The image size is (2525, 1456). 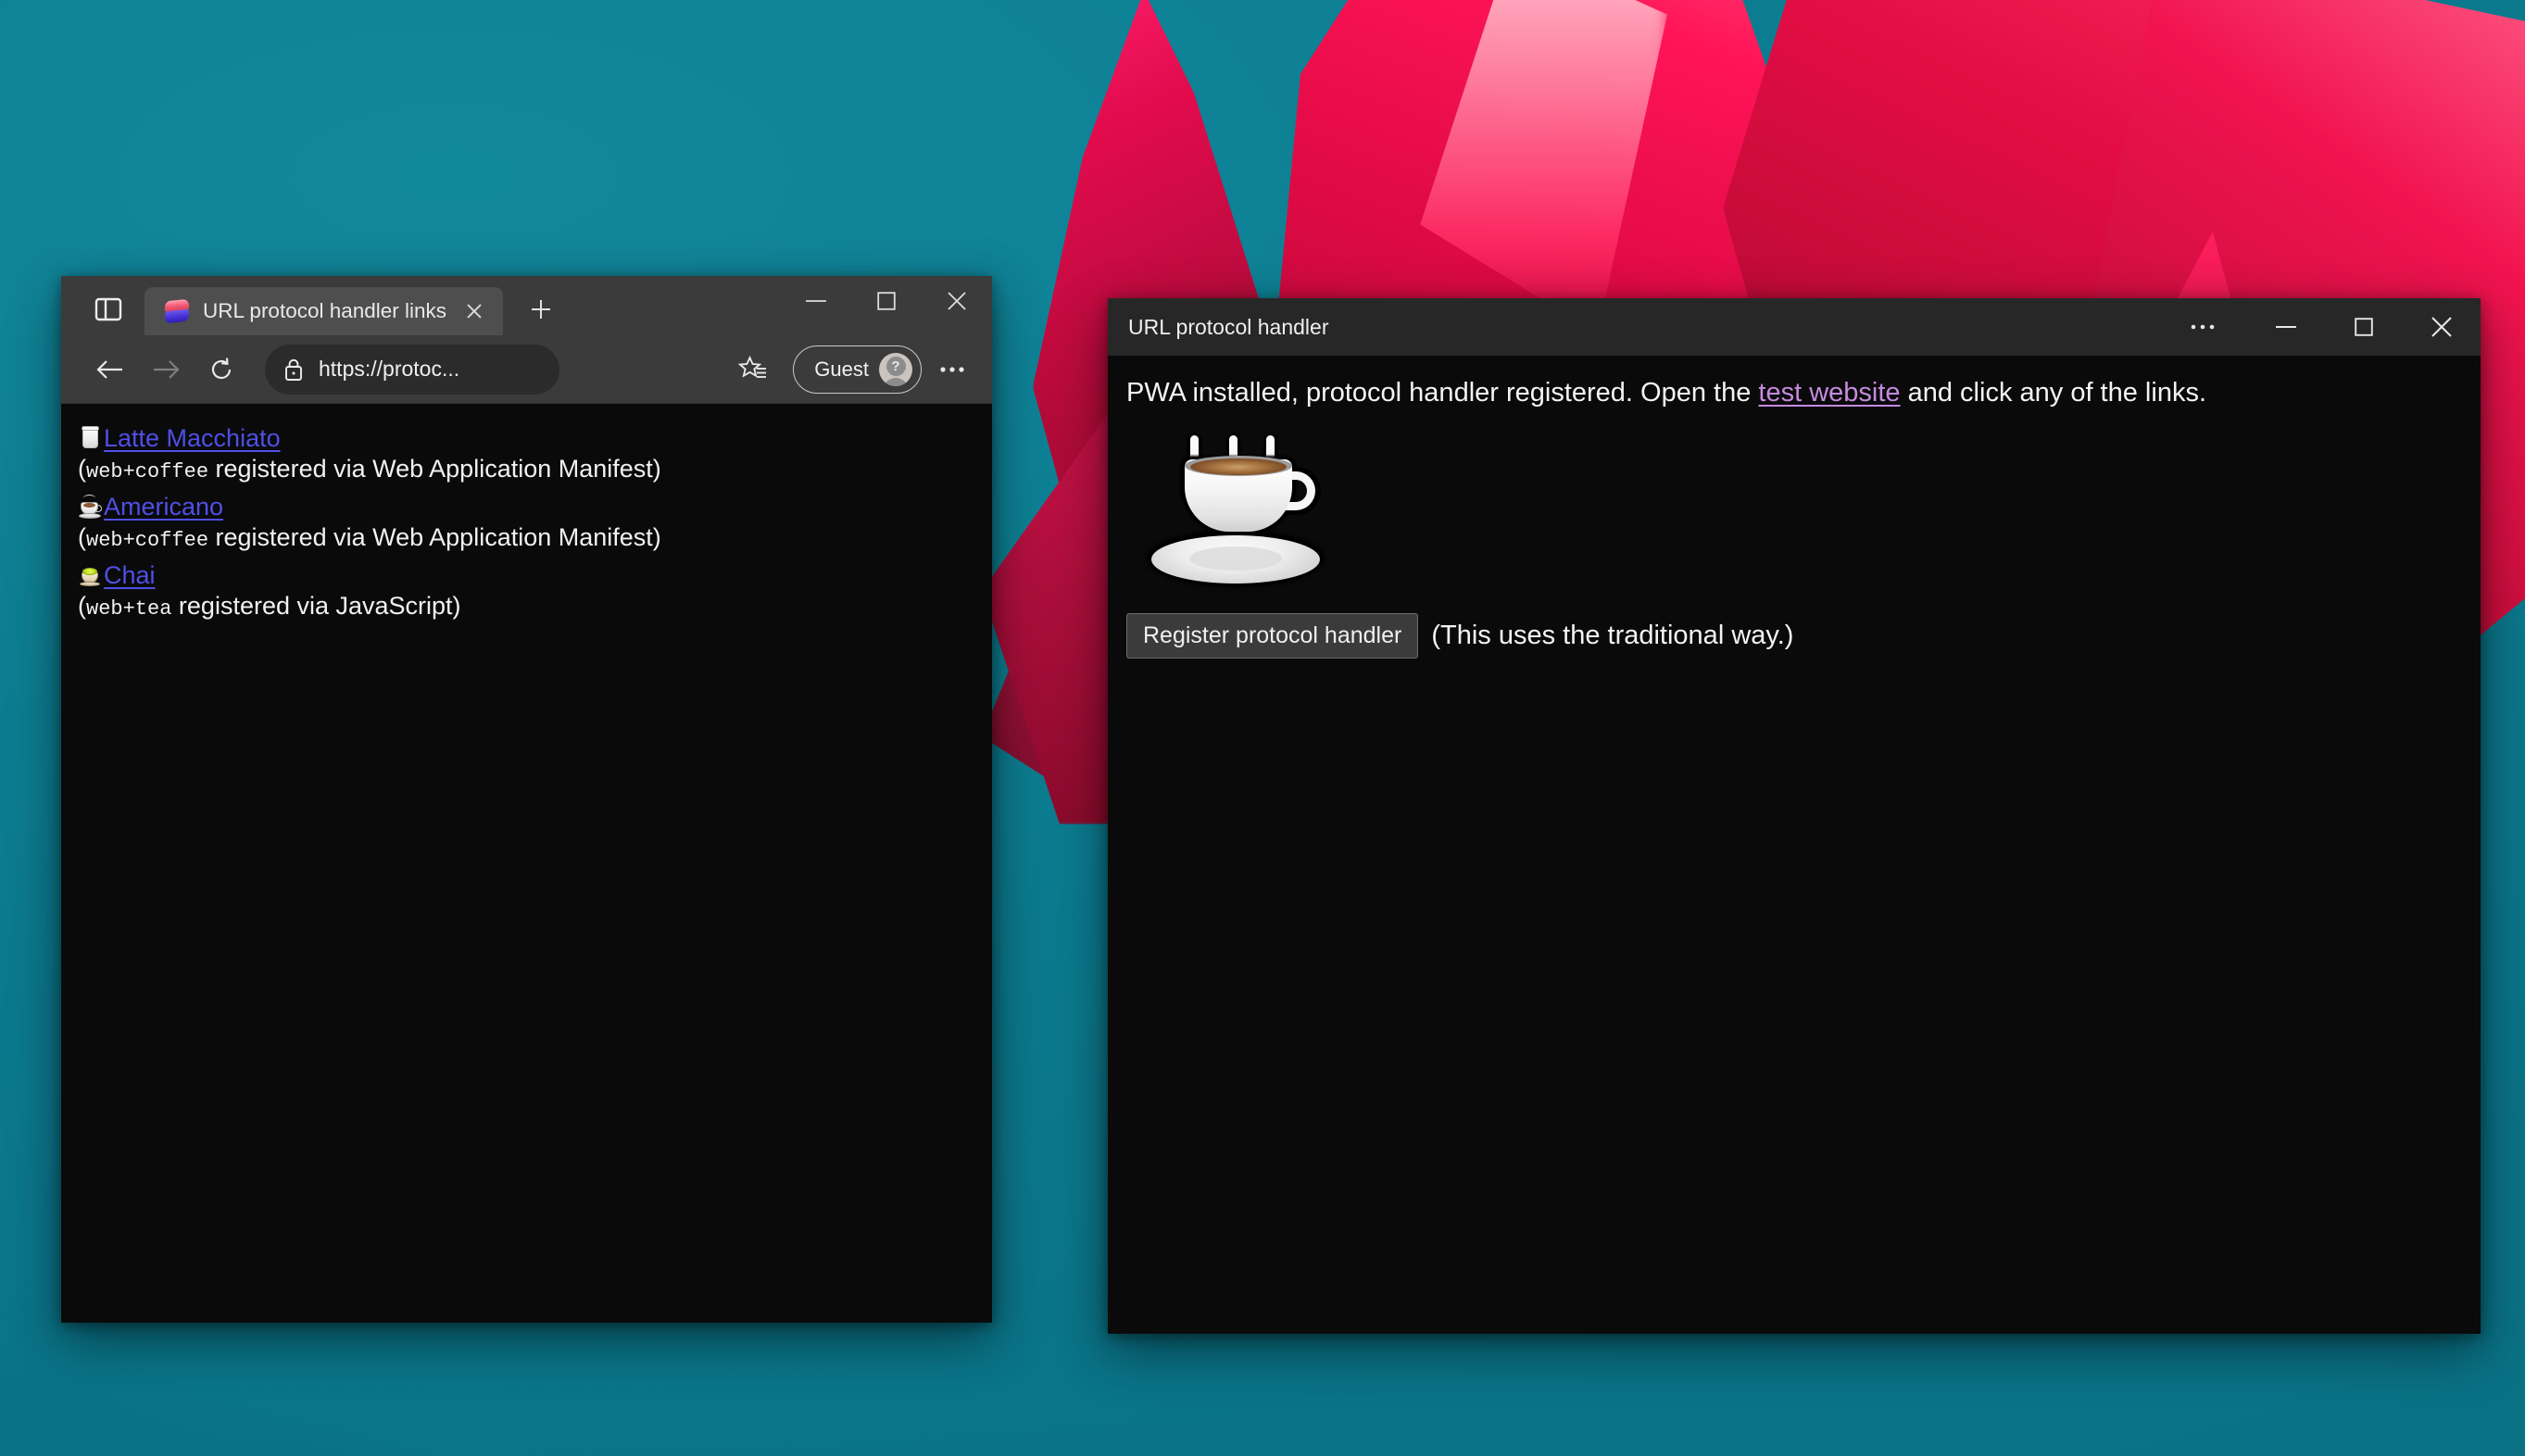 I want to click on pwa-window-controls, so click(x=2319, y=327).